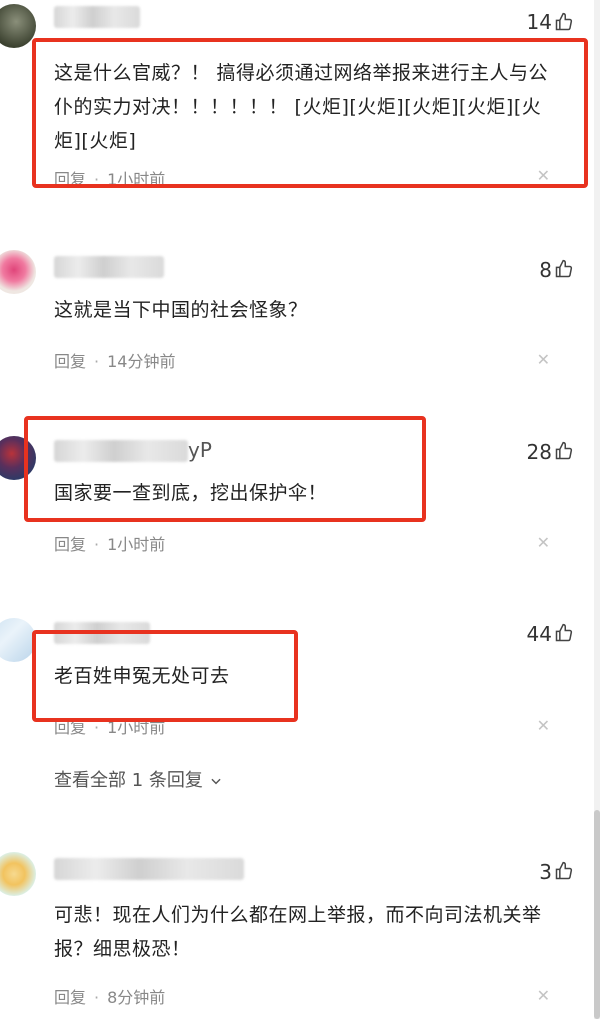  I want to click on timestamp: 14分钟前, so click(141, 361).